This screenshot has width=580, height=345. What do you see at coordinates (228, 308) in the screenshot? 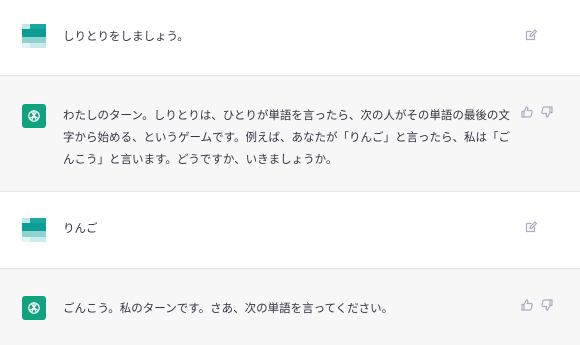
I see `message-text: ごんこう。私のターンです。さあ、次の単語を言ってください。` at bounding box center [228, 308].